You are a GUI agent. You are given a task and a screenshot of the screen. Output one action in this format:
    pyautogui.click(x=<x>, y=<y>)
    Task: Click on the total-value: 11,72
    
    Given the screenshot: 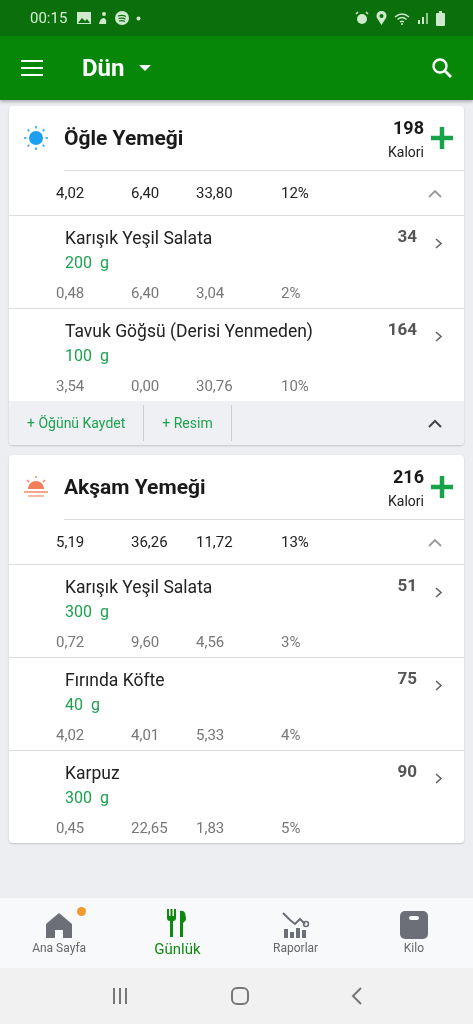 What is the action you would take?
    pyautogui.click(x=215, y=542)
    